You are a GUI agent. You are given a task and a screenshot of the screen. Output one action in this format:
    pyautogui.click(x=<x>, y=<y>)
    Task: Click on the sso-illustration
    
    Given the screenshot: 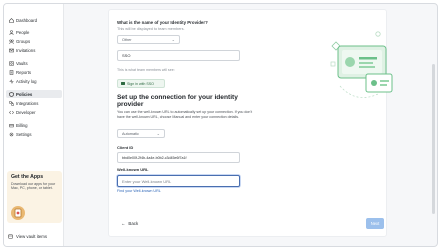 What is the action you would take?
    pyautogui.click(x=366, y=66)
    